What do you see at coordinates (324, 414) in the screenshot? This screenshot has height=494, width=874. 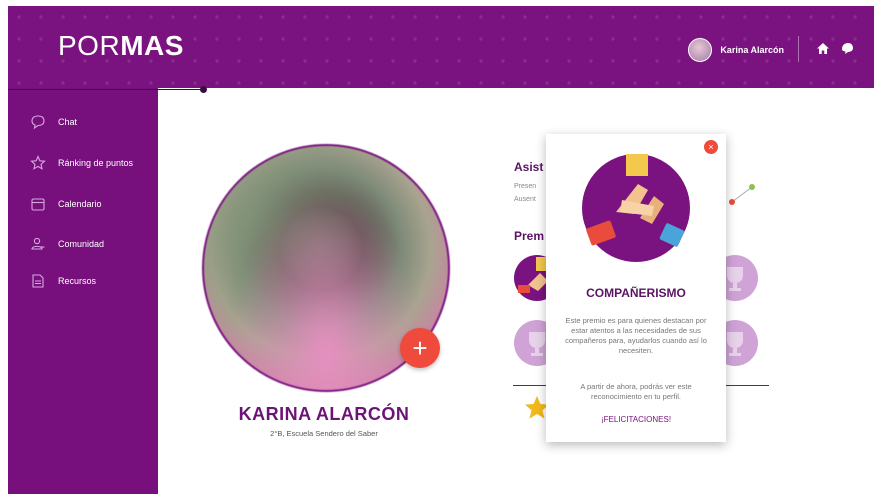 I see `profile-name: KARINA ALARCÓN` at bounding box center [324, 414].